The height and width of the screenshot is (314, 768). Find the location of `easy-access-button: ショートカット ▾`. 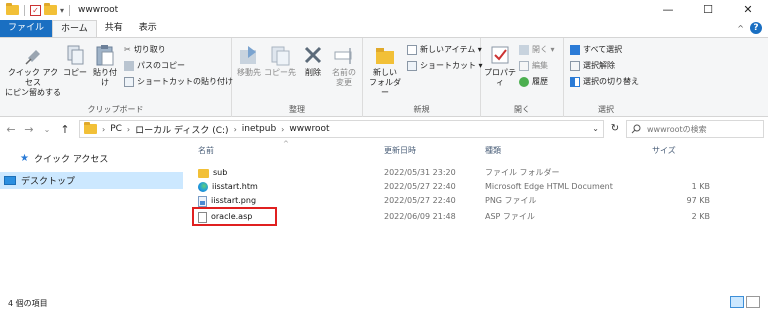

easy-access-button: ショートカット ▾ is located at coordinates (445, 65).